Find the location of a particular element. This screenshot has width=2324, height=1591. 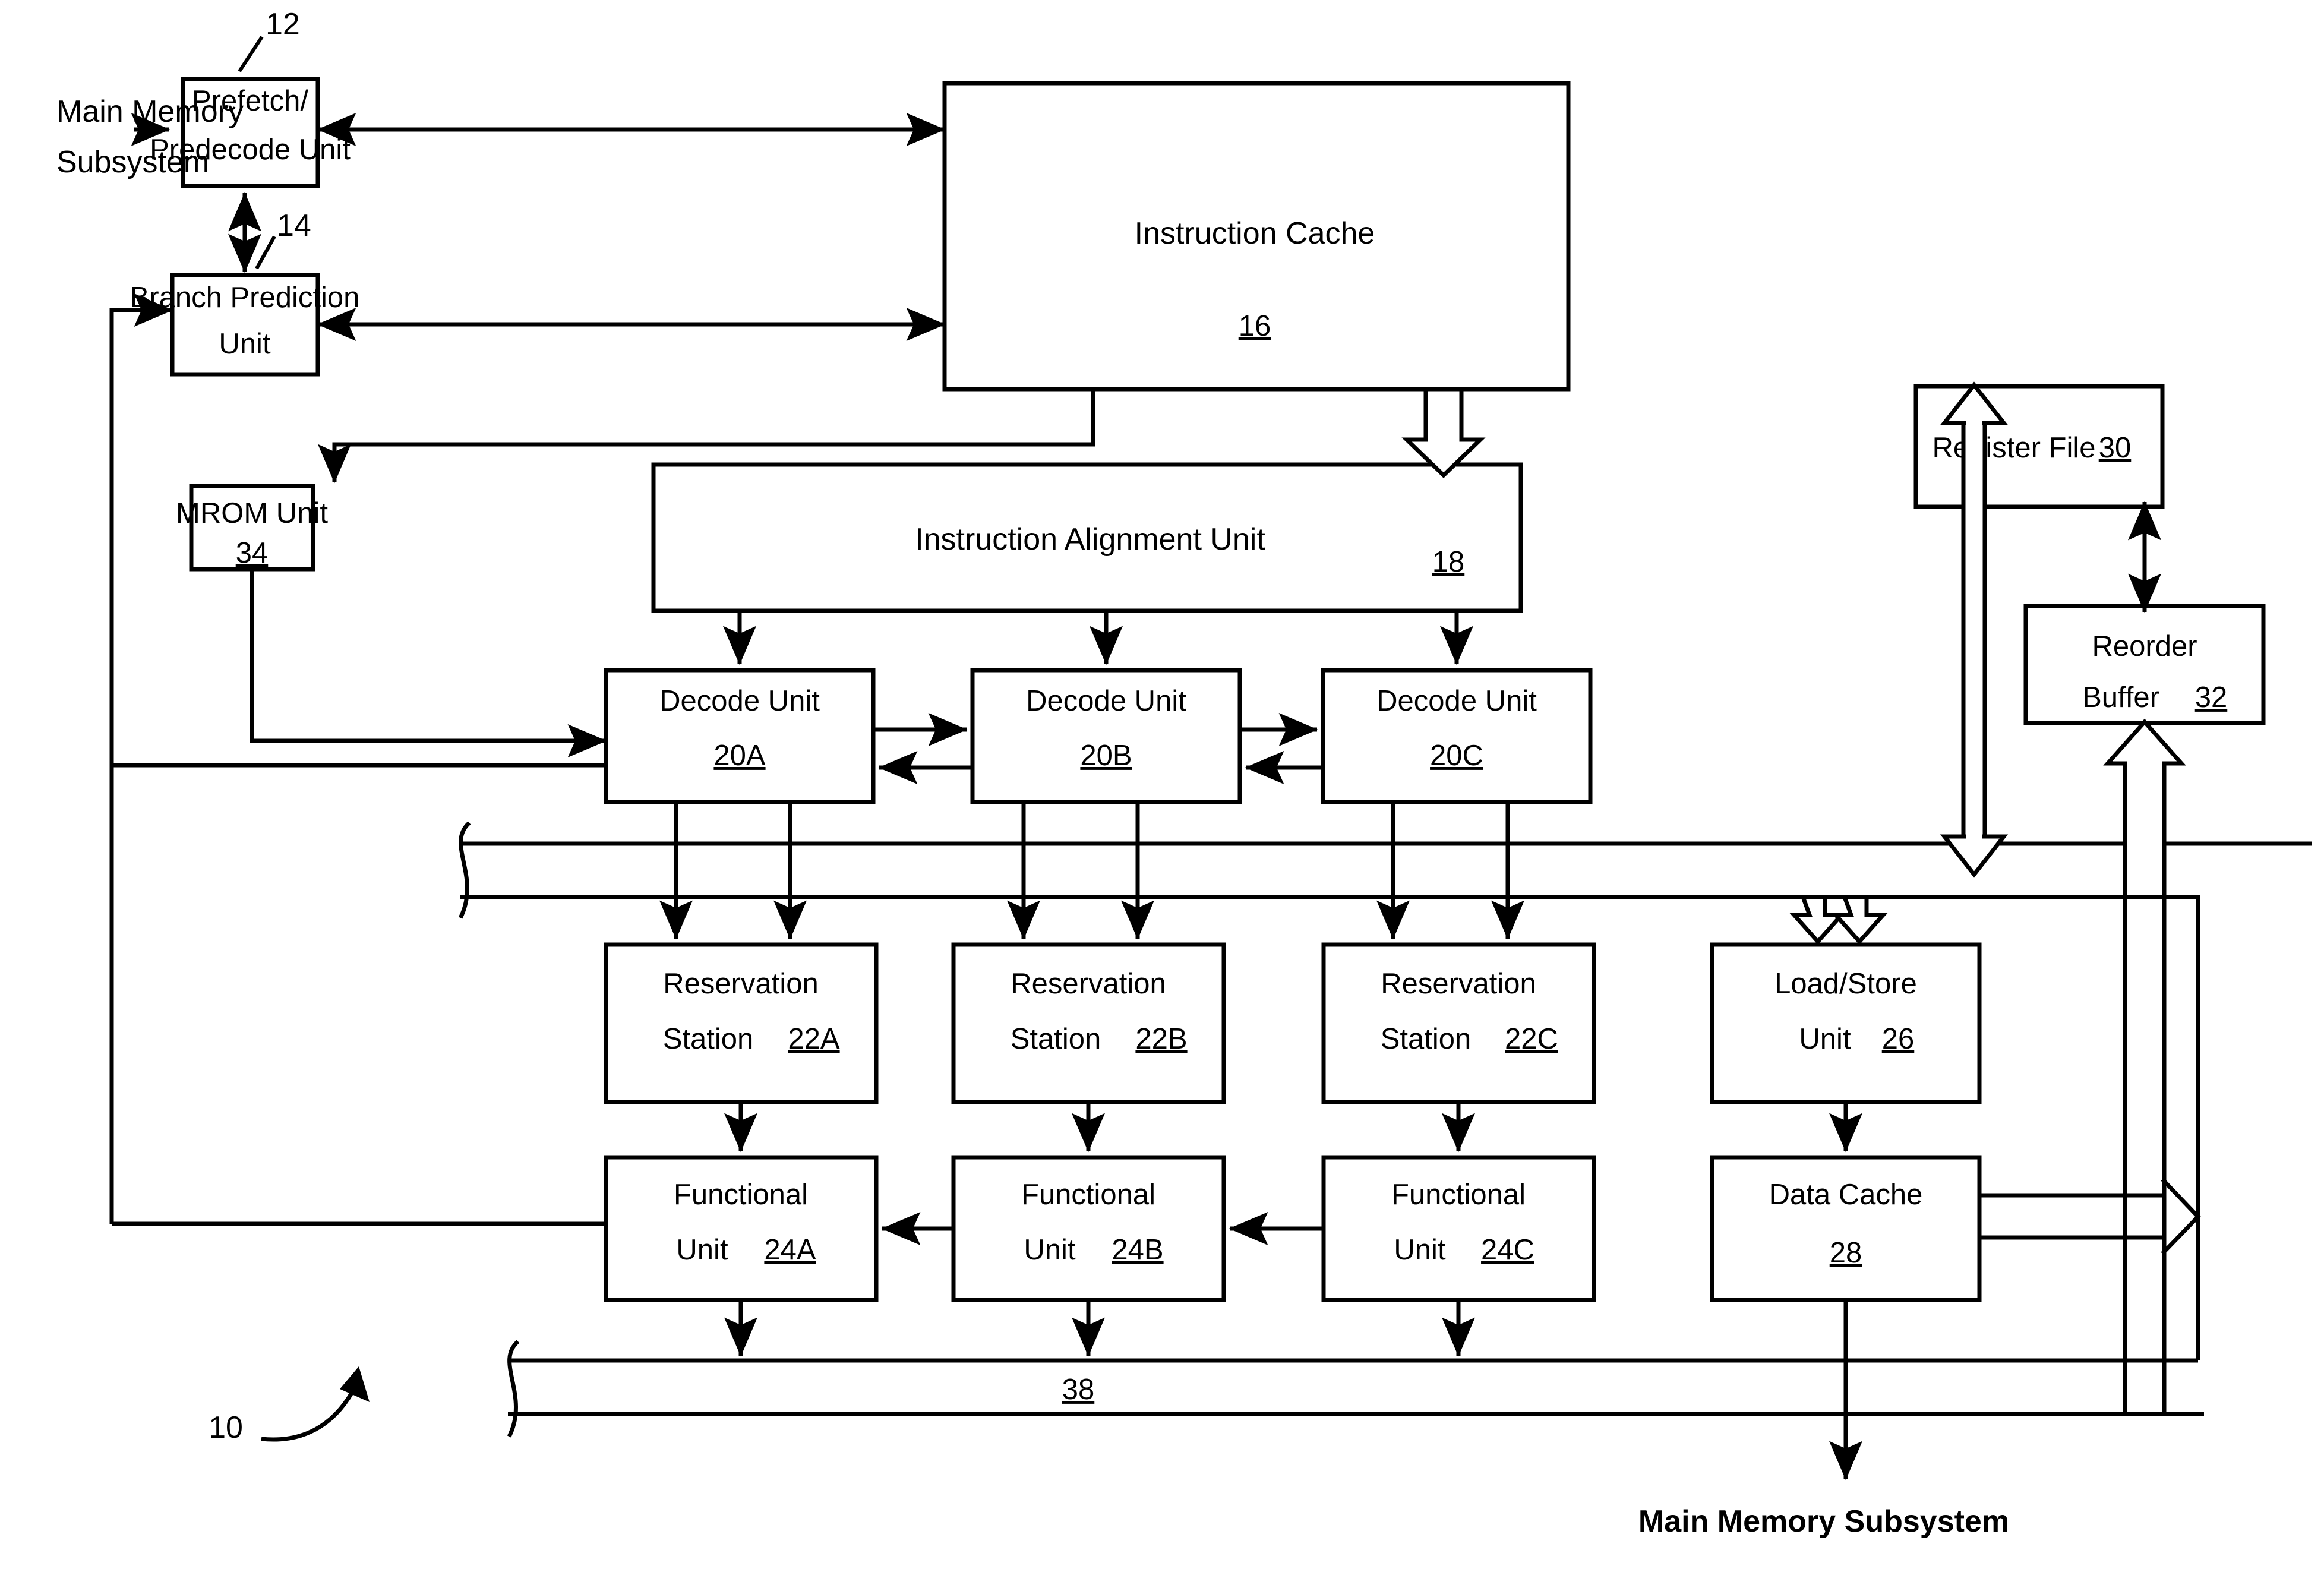

fu-a-ref: 24A is located at coordinates (790, 1250).